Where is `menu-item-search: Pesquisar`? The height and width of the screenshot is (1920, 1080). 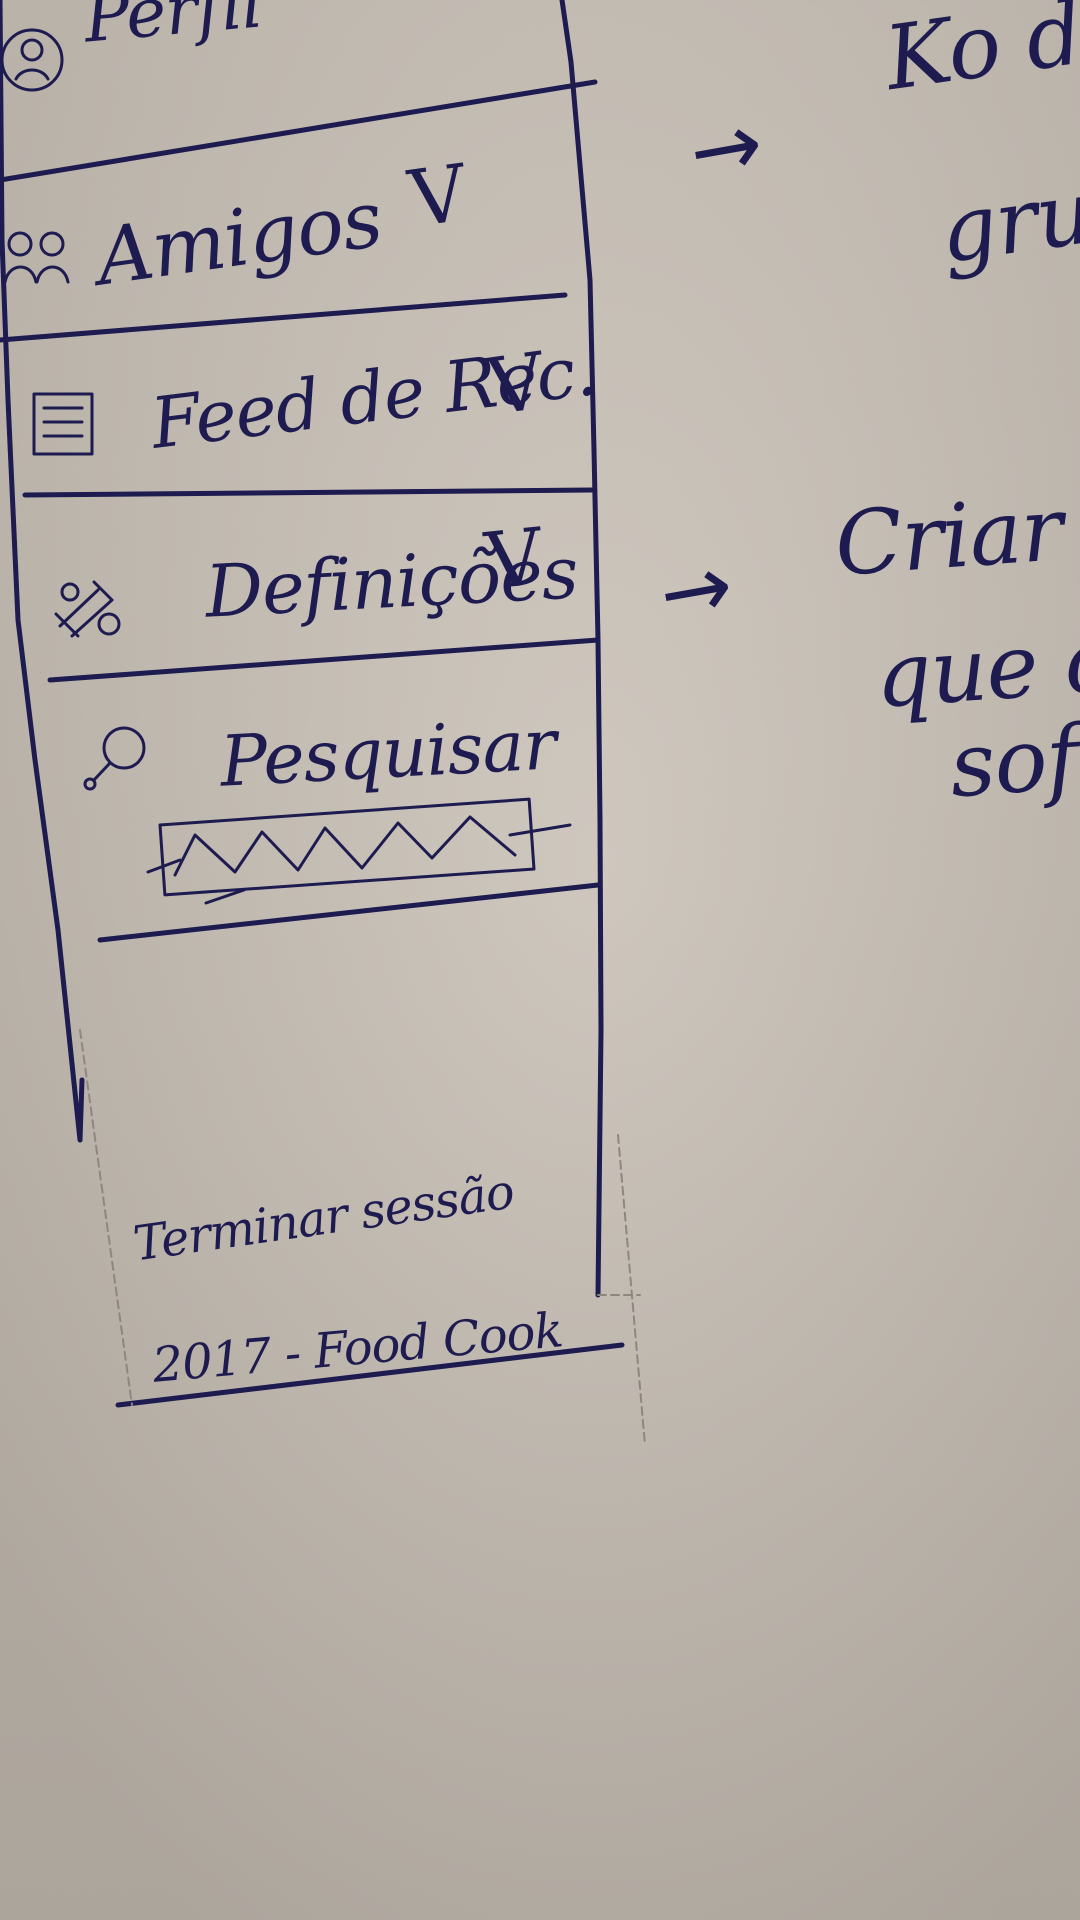 menu-item-search: Pesquisar is located at coordinates (388, 752).